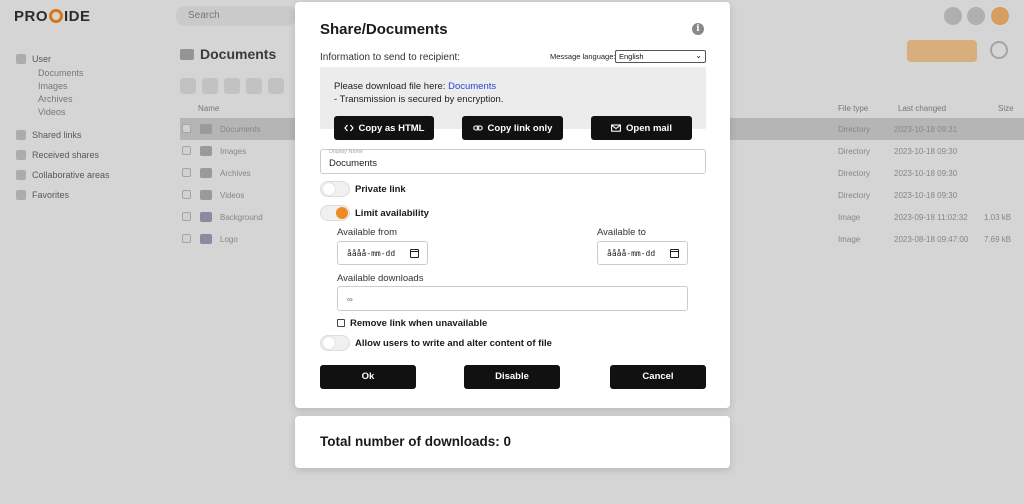  Describe the element at coordinates (512, 298) in the screenshot. I see `available-downloads-input: ∞` at that location.